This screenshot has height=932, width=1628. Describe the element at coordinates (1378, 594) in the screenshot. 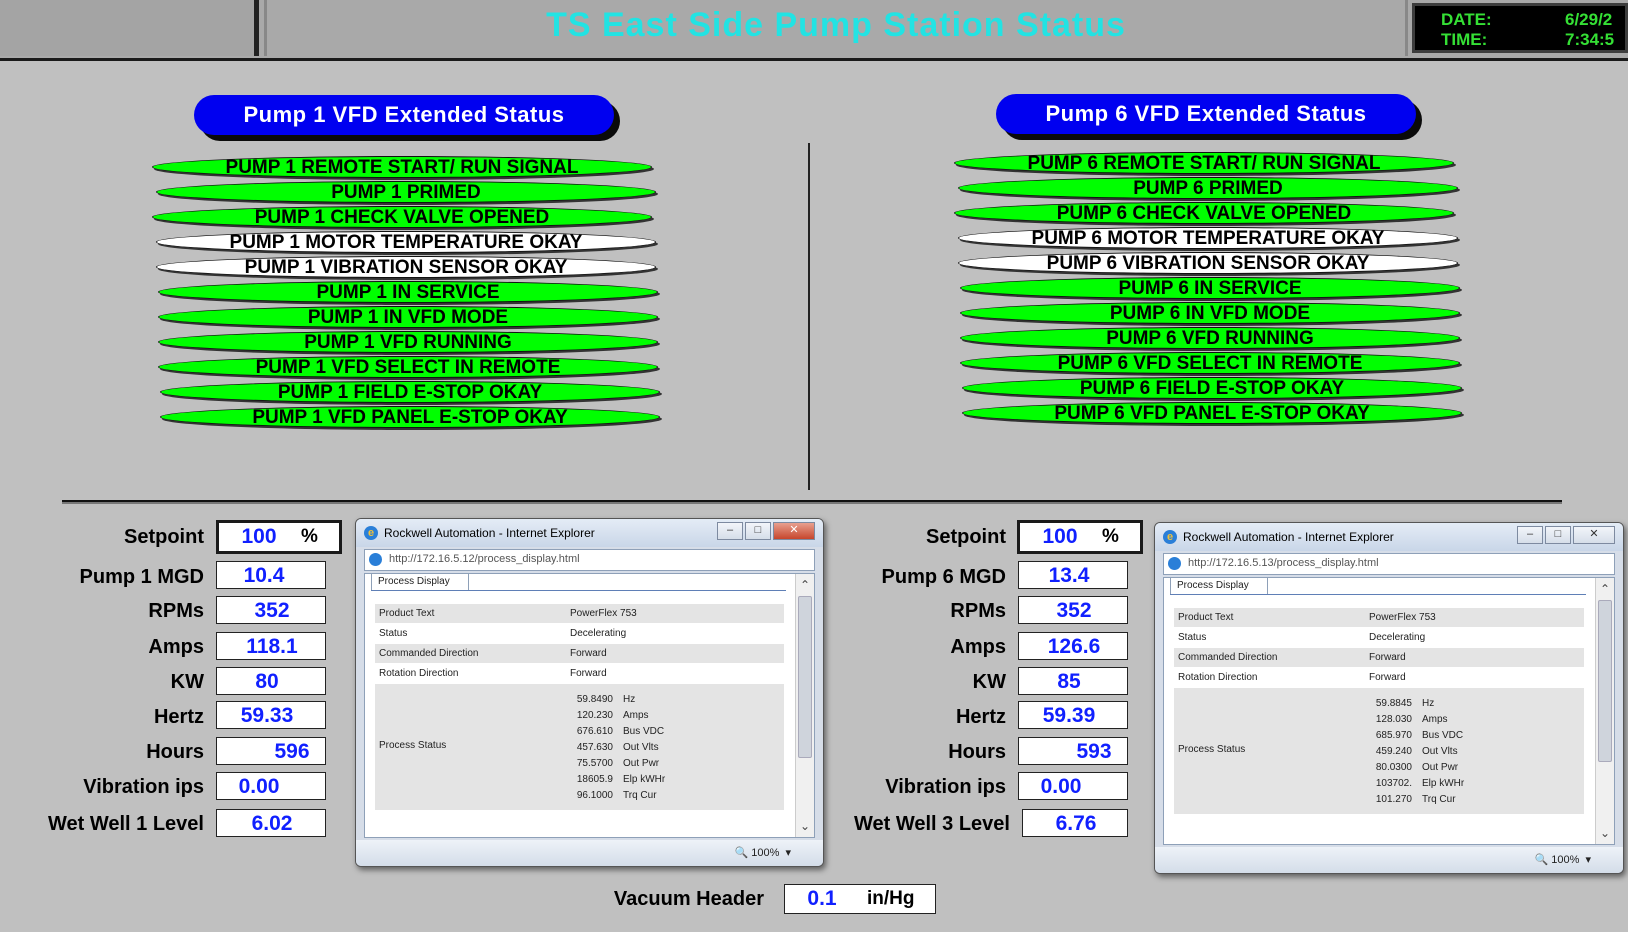

I see `tab-underline` at that location.